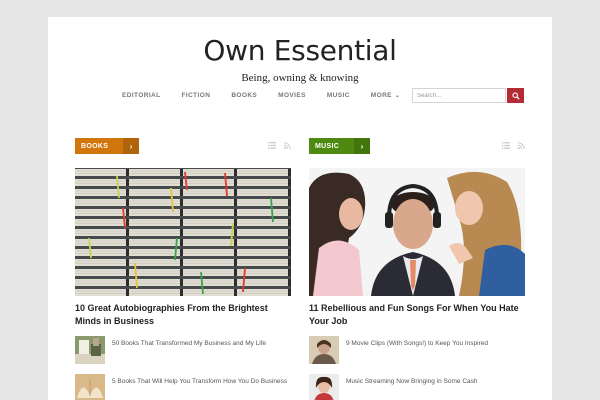 The image size is (600, 400). I want to click on books-category-label: BOOKS, so click(95, 146).